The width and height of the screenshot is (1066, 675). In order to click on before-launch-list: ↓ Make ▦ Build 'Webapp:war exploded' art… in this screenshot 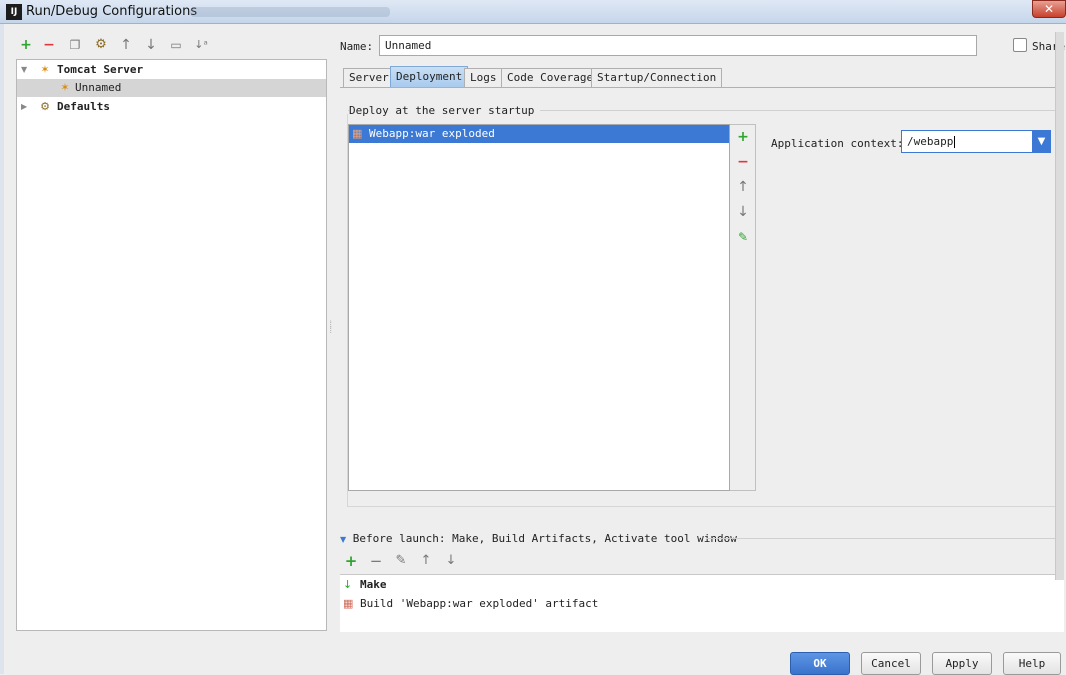, I will do `click(702, 603)`.